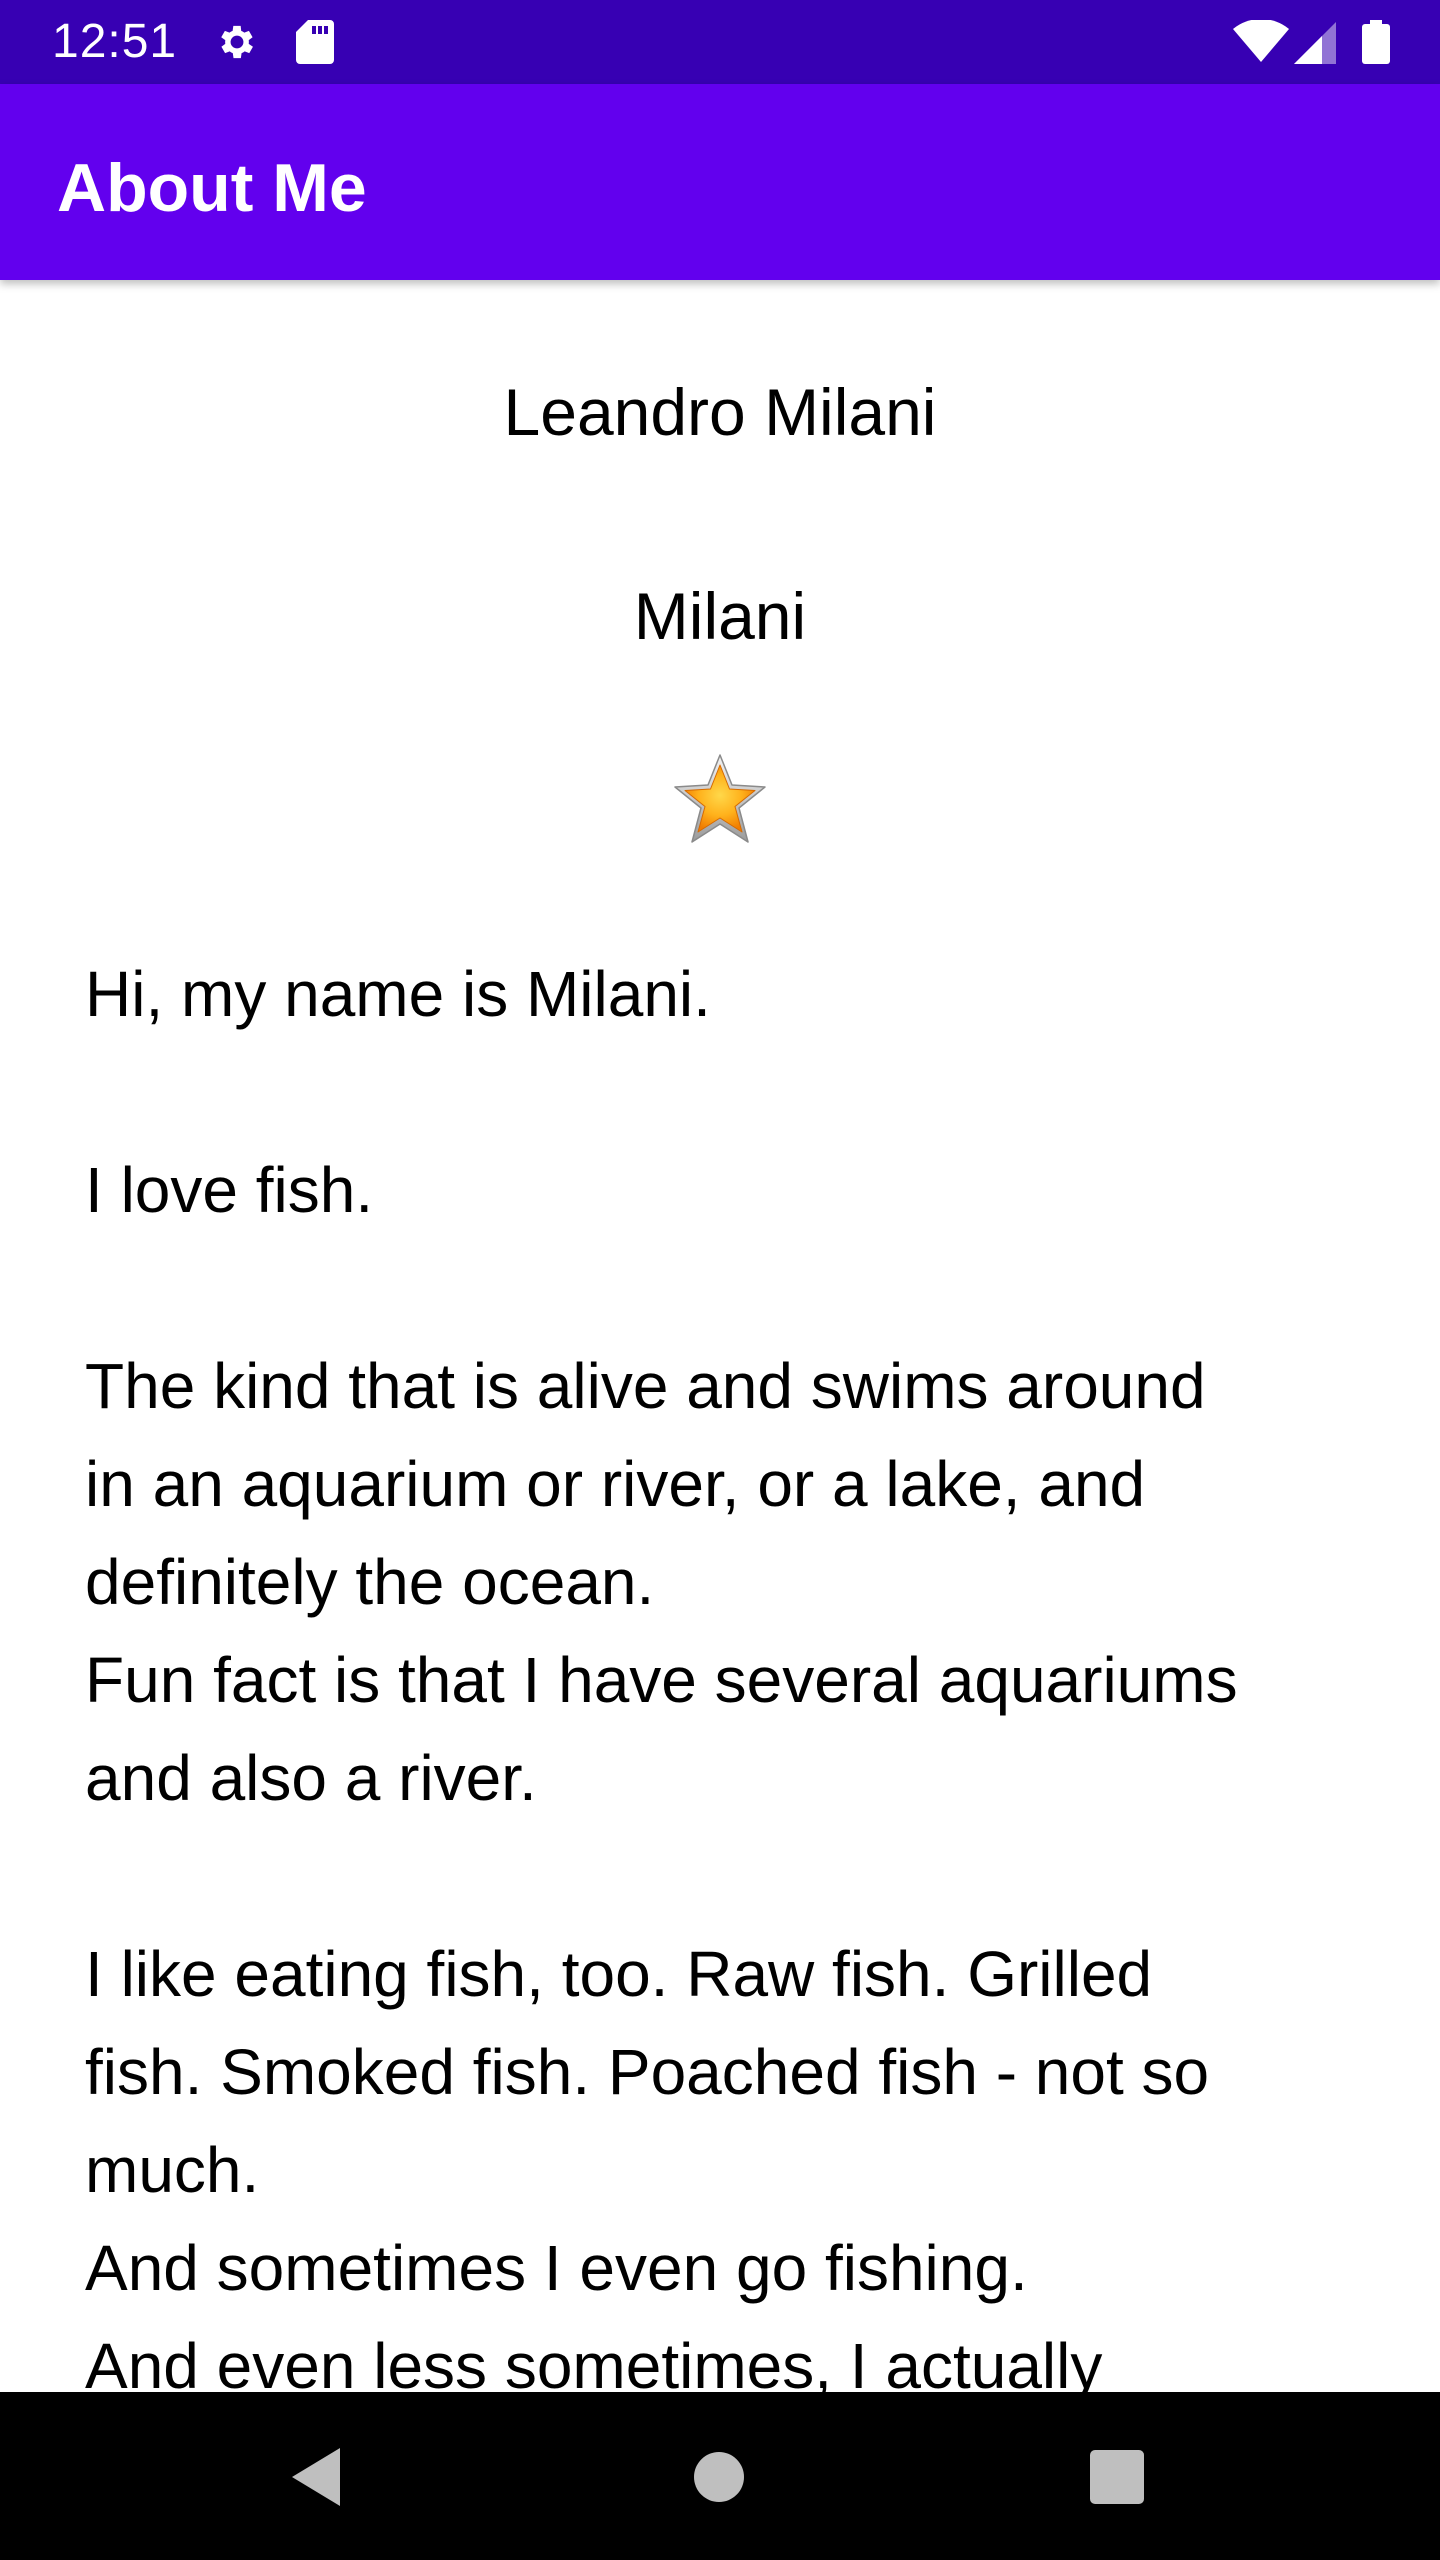  I want to click on bio-line: much., so click(172, 2170).